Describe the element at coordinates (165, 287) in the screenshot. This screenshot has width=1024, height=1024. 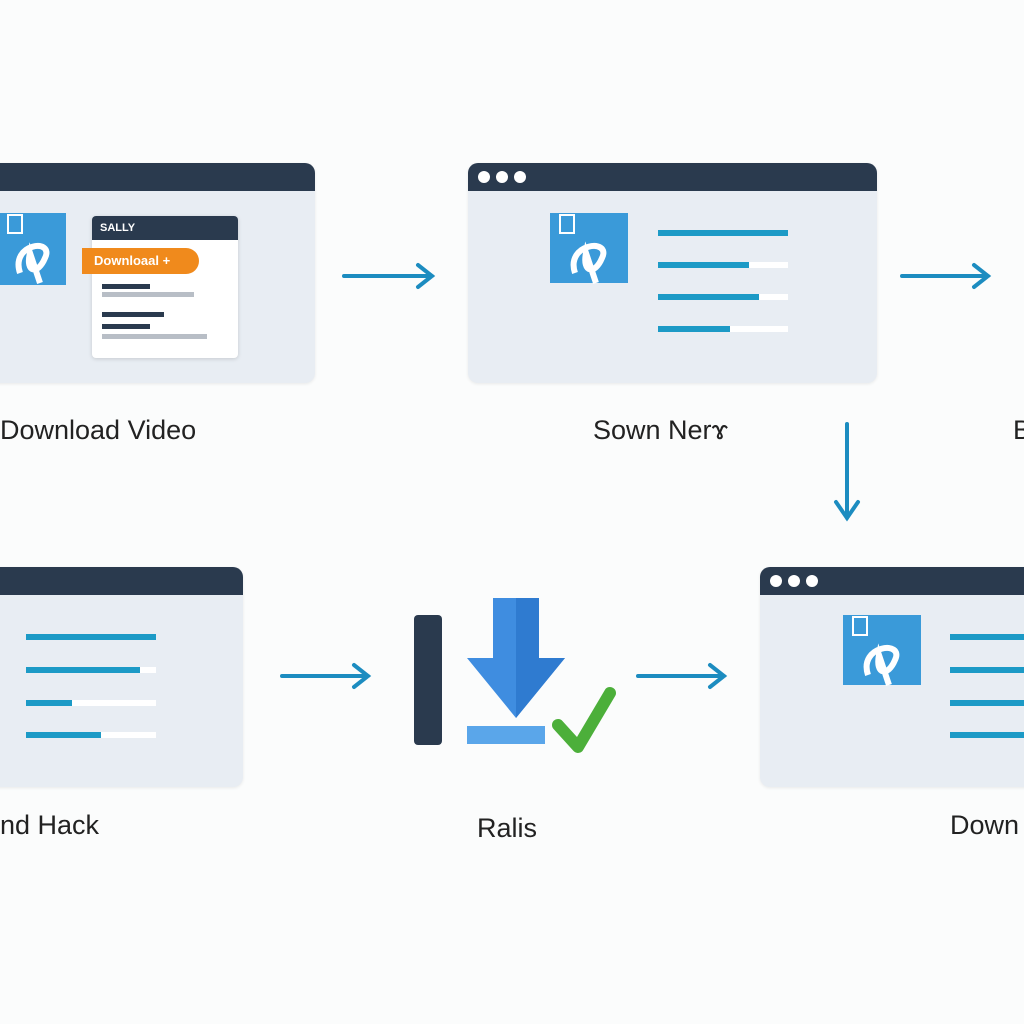
I see `dialog-card: SALLY` at that location.